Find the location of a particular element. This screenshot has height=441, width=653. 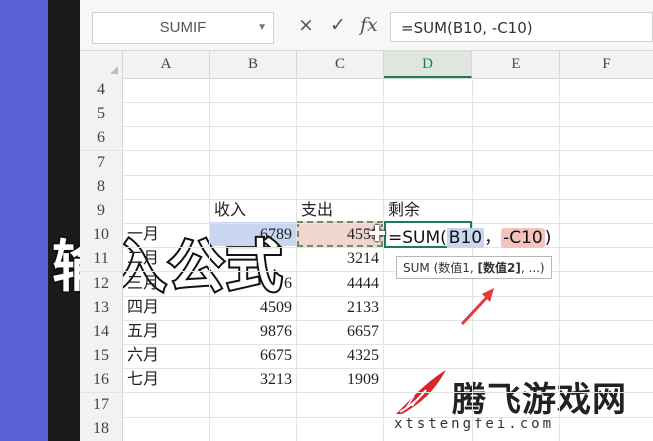

table-row: 14 五月 9876 6657 is located at coordinates (366, 332).